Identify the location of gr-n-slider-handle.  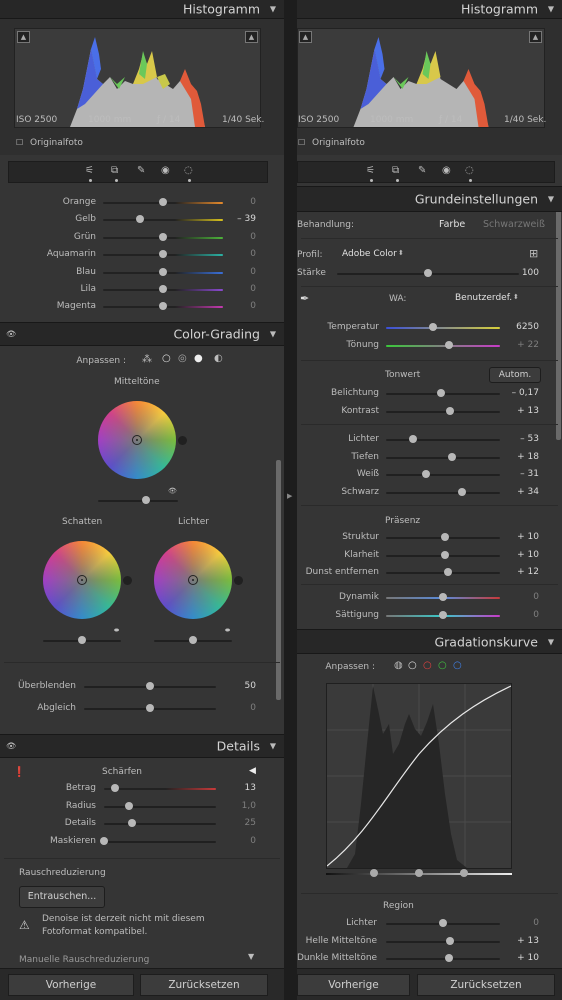
(163, 236).